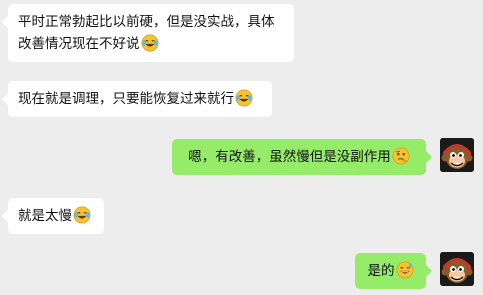 Image resolution: width=483 pixels, height=295 pixels. I want to click on thinking-face-emoji-icon, so click(401, 156).